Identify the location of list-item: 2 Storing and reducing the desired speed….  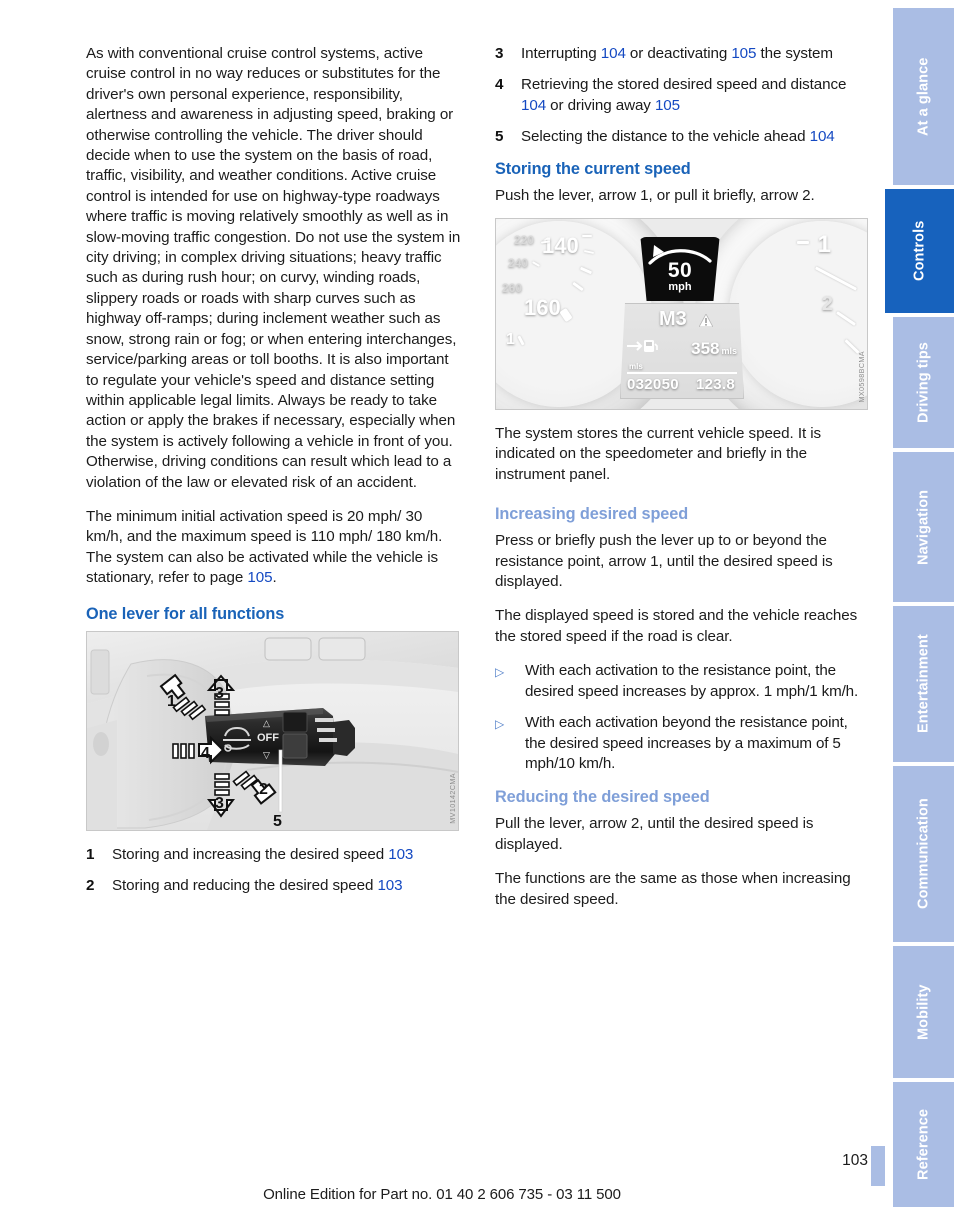
(274, 886).